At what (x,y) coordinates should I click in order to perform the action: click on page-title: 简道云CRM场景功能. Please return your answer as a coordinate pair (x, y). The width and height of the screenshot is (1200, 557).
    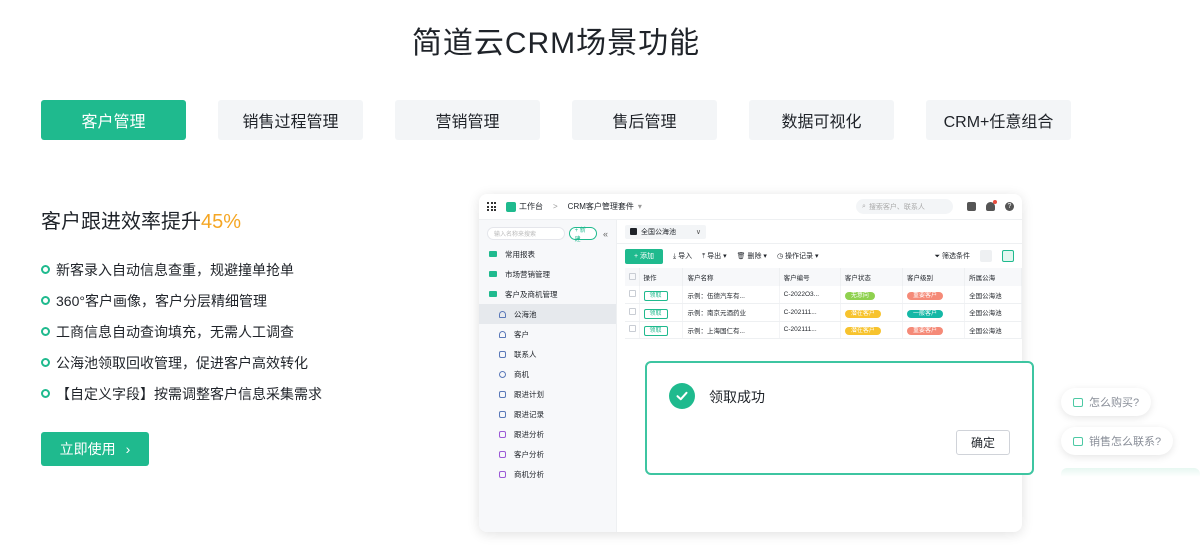
    Looking at the image, I should click on (556, 43).